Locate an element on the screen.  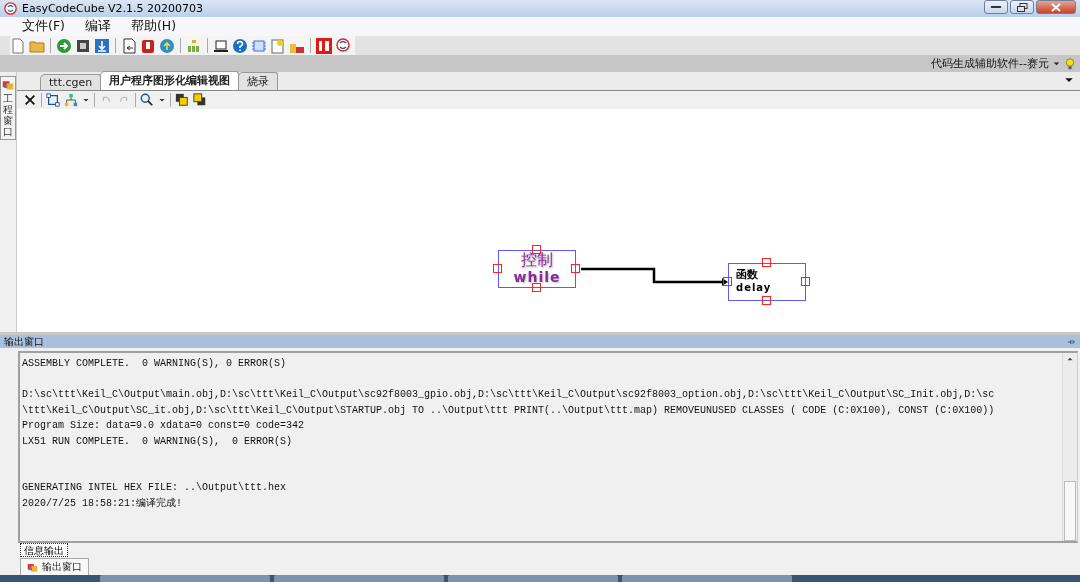
chip-icon is located at coordinates (83, 45).